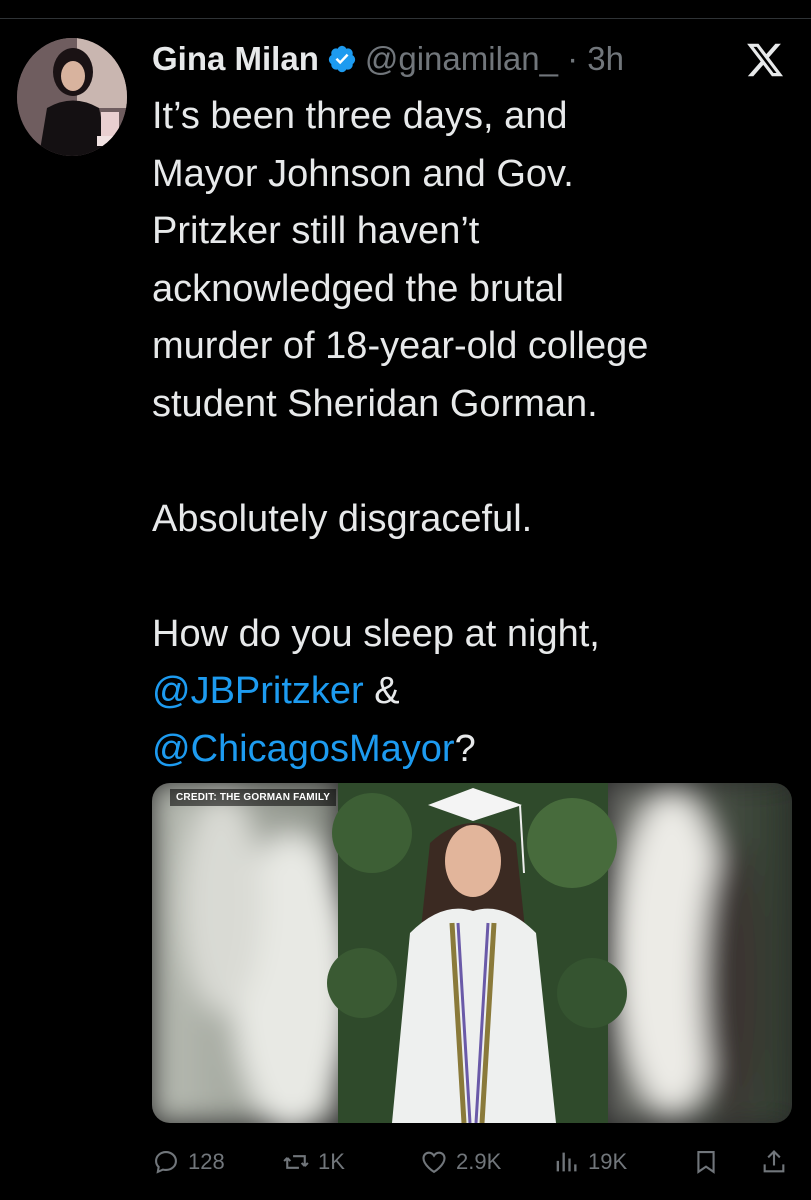 Image resolution: width=811 pixels, height=1200 pixels. Describe the element at coordinates (253, 797) in the screenshot. I see `media-credit: CREDIT: THE GORMAN FAMILY` at that location.